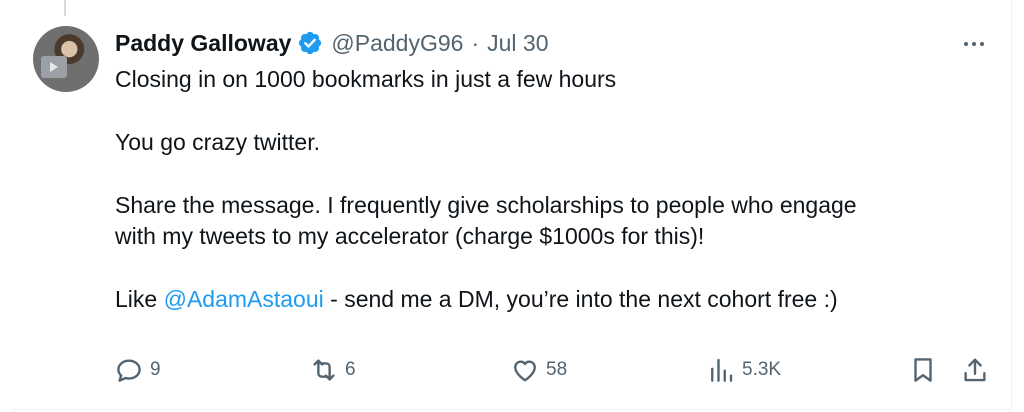 The height and width of the screenshot is (412, 1024). I want to click on author-handle: @PaddyG96, so click(397, 43).